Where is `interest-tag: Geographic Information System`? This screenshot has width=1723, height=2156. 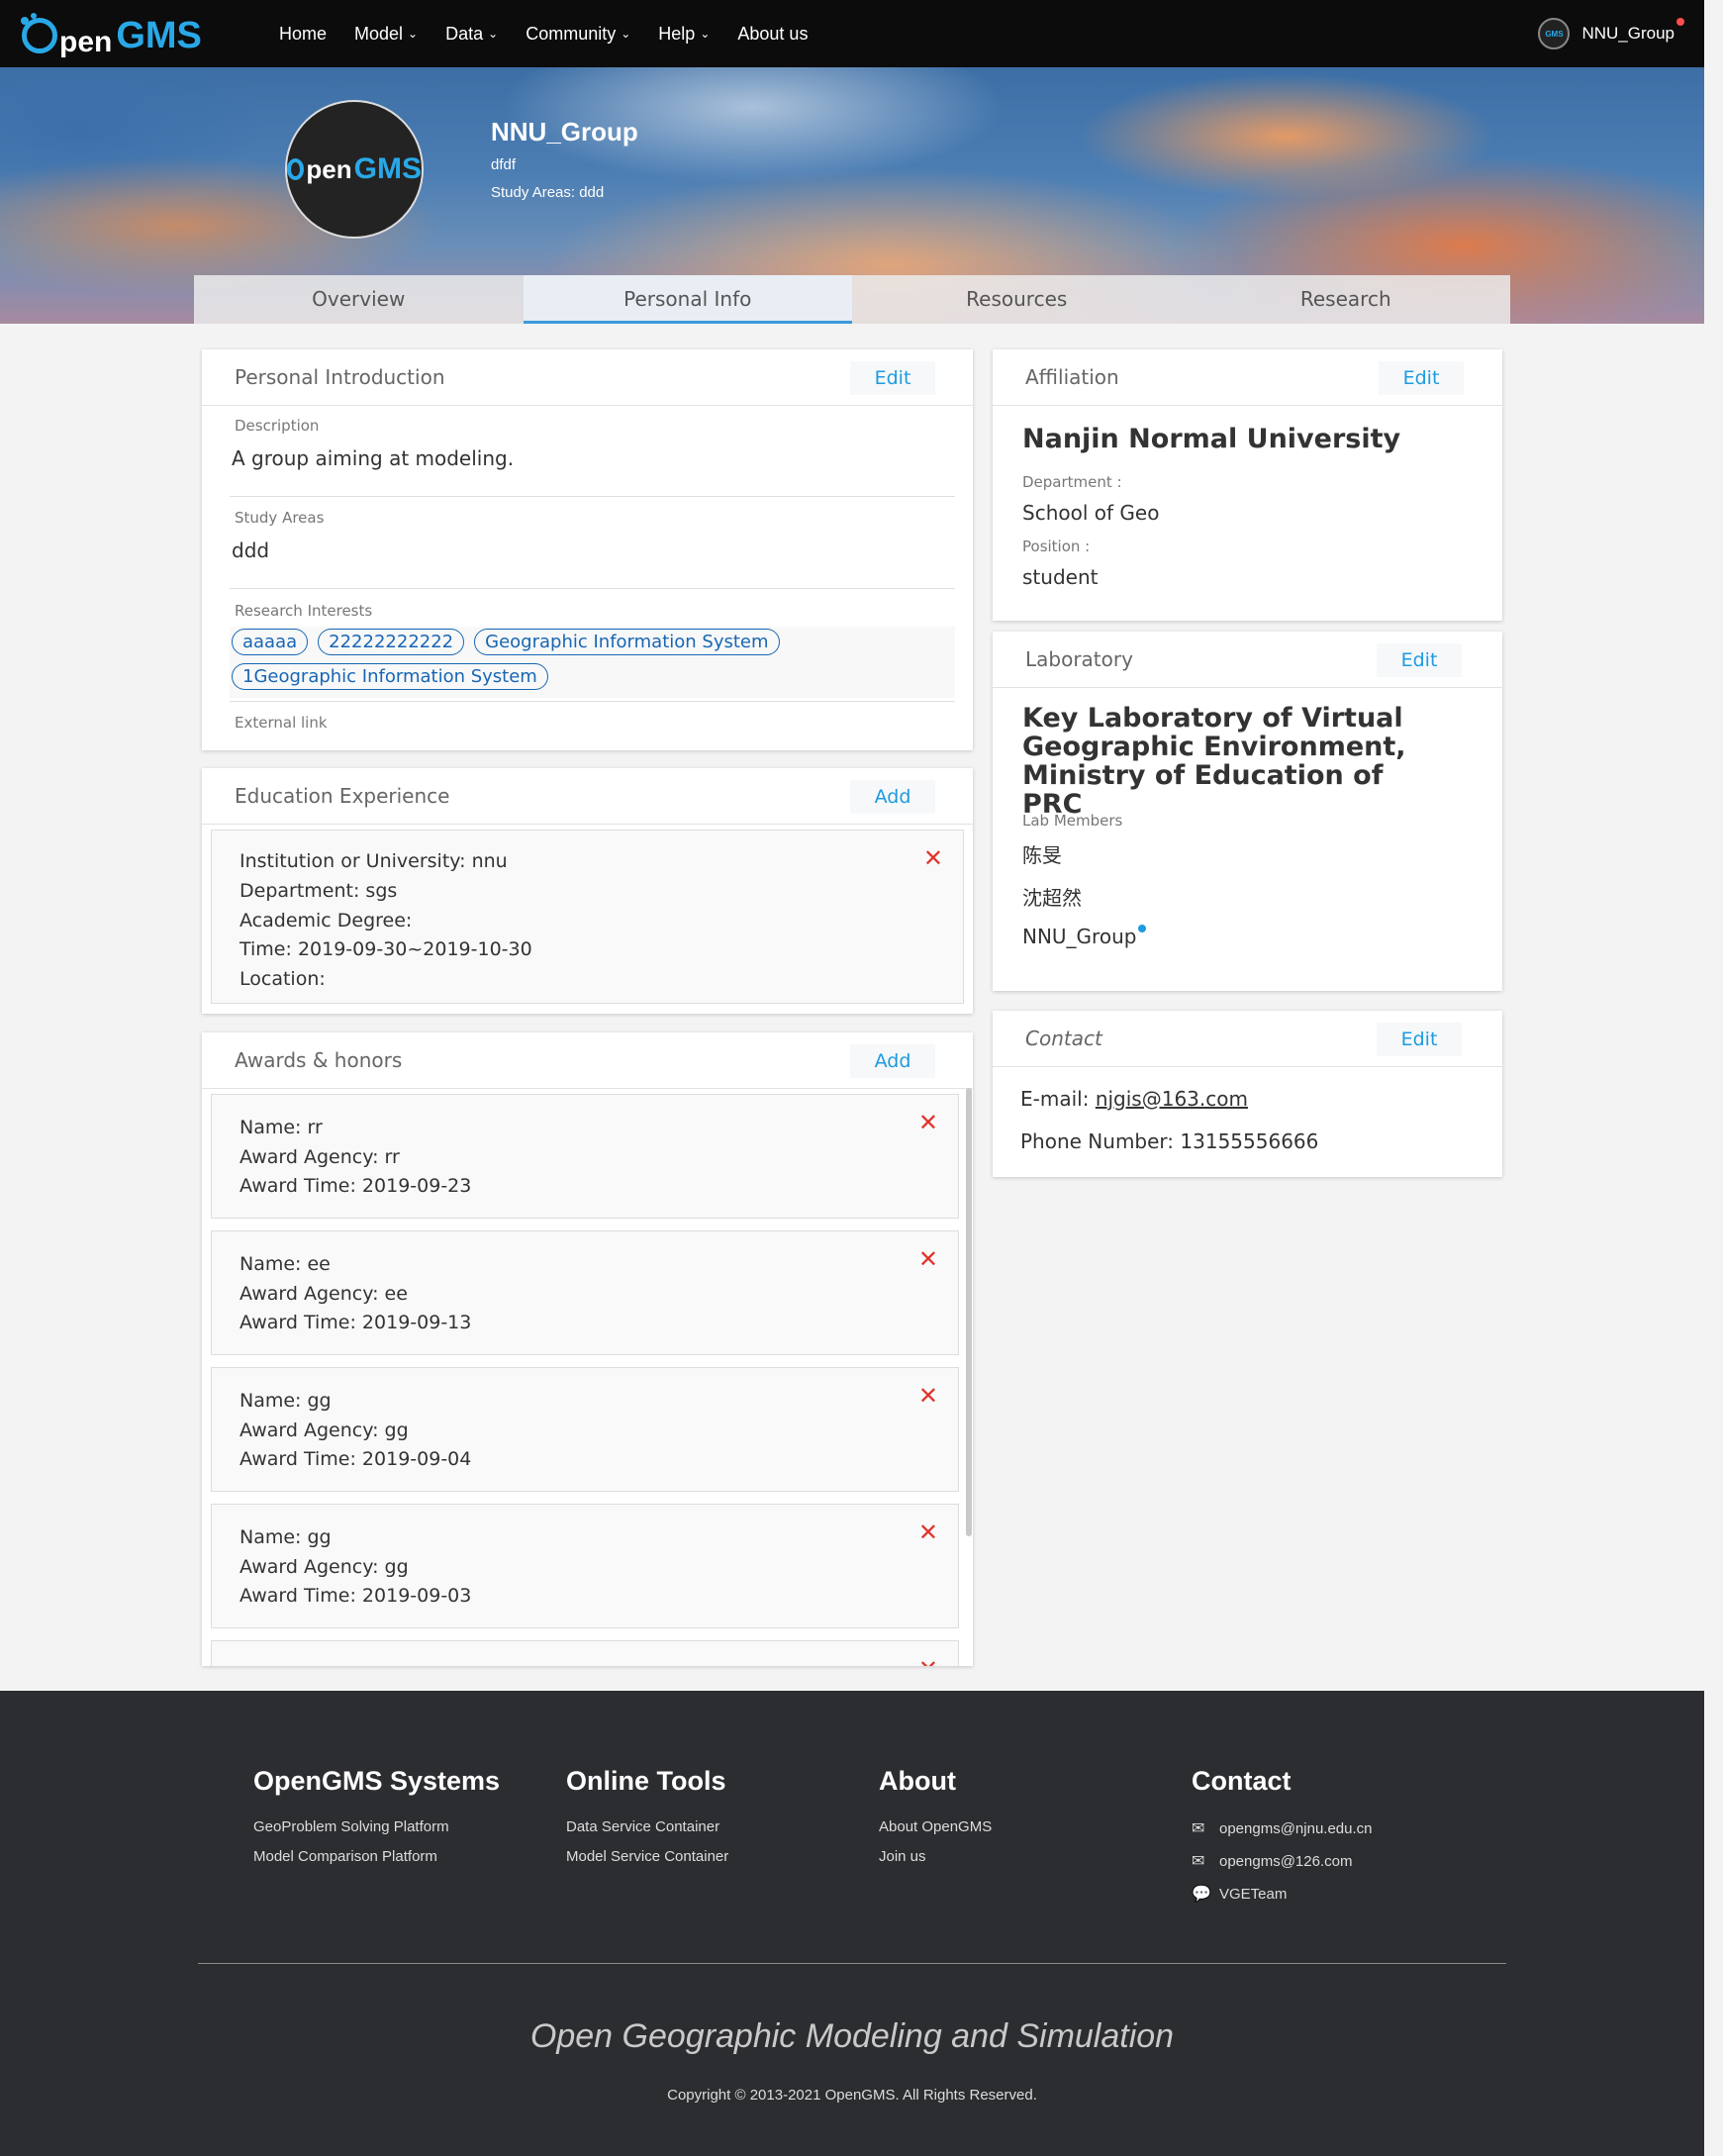
interest-tag: Geographic Information System is located at coordinates (627, 642).